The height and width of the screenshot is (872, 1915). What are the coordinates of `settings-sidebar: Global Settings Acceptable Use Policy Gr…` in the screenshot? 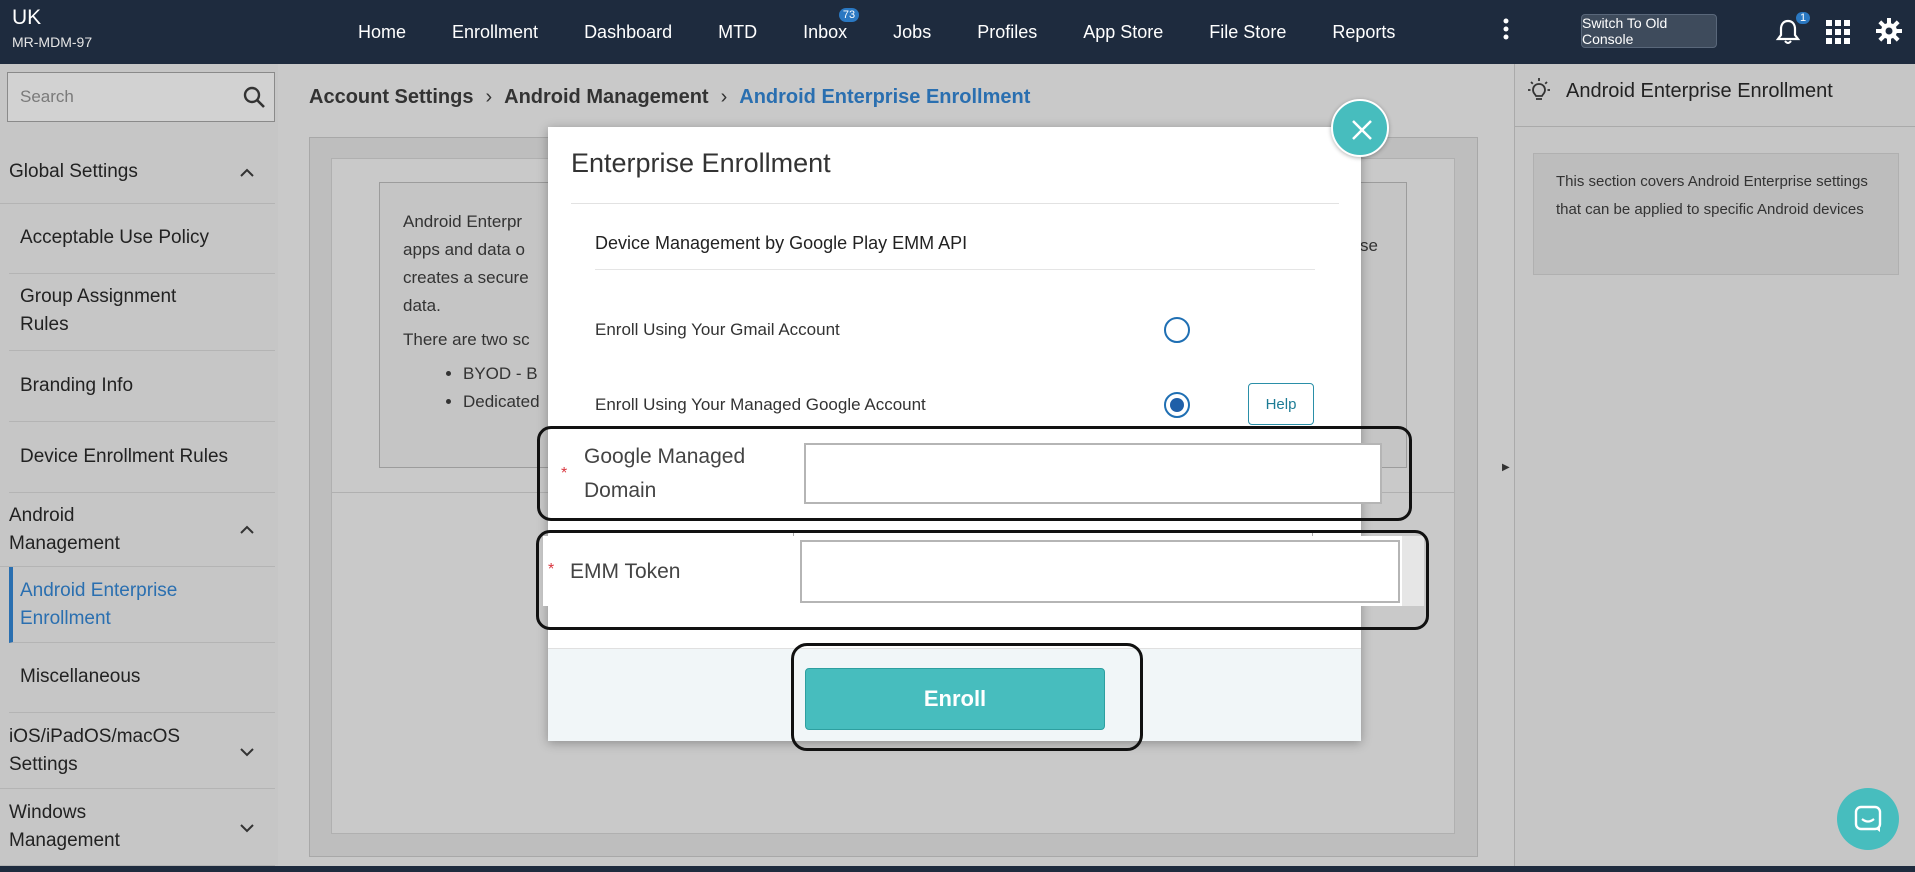 It's located at (139, 468).